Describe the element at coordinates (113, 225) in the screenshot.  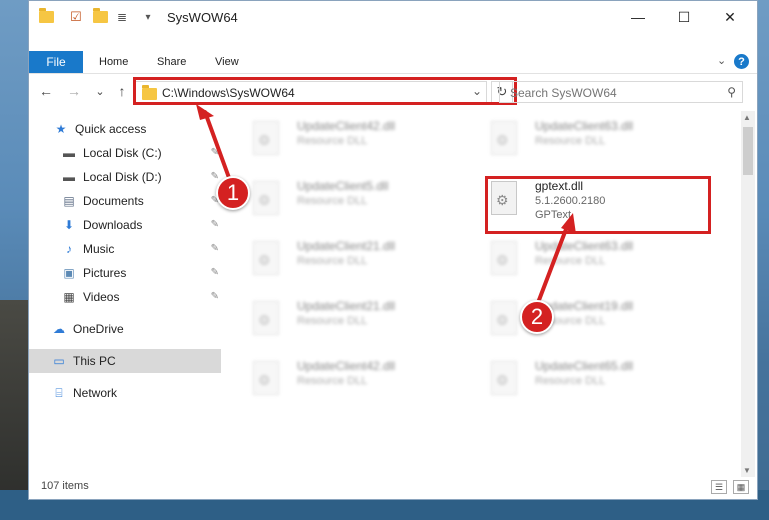
I see `sidebar-item-label: Downloads` at that location.